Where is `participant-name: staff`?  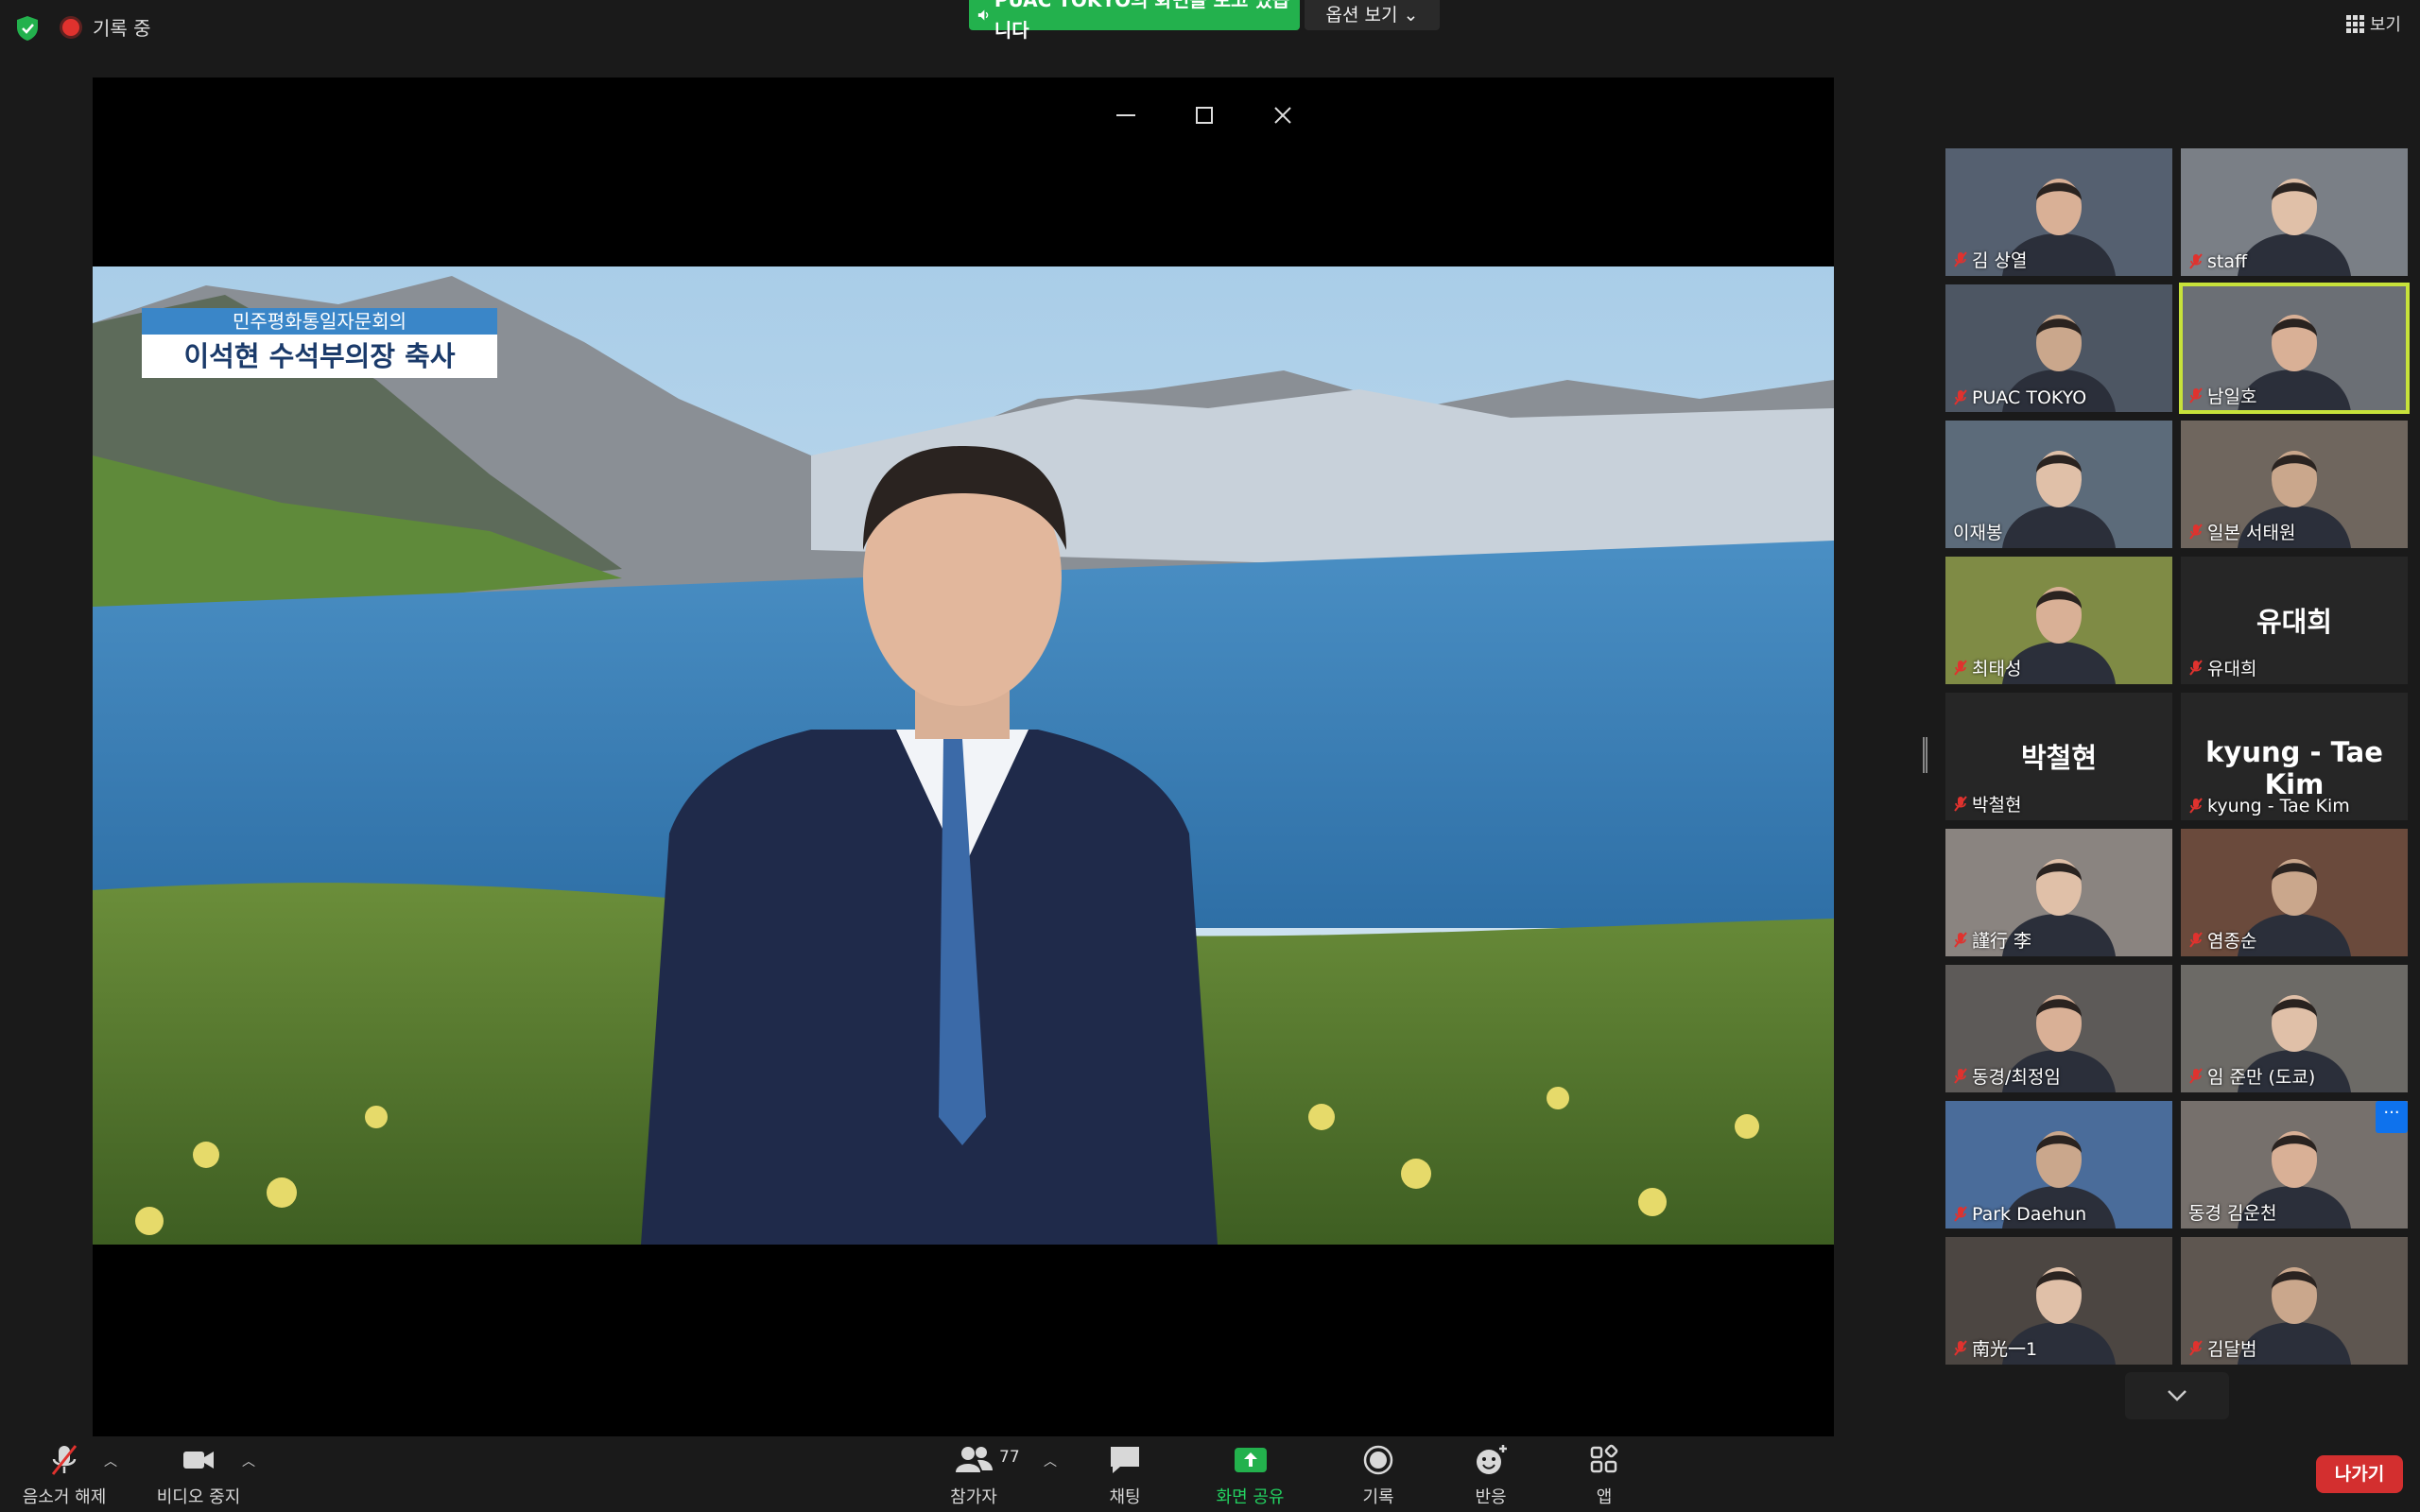
participant-name: staff is located at coordinates (2217, 261).